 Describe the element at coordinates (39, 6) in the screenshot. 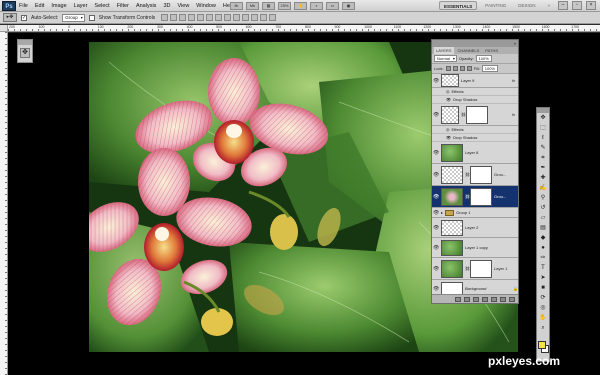

I see `menu-edit: Edit` at that location.